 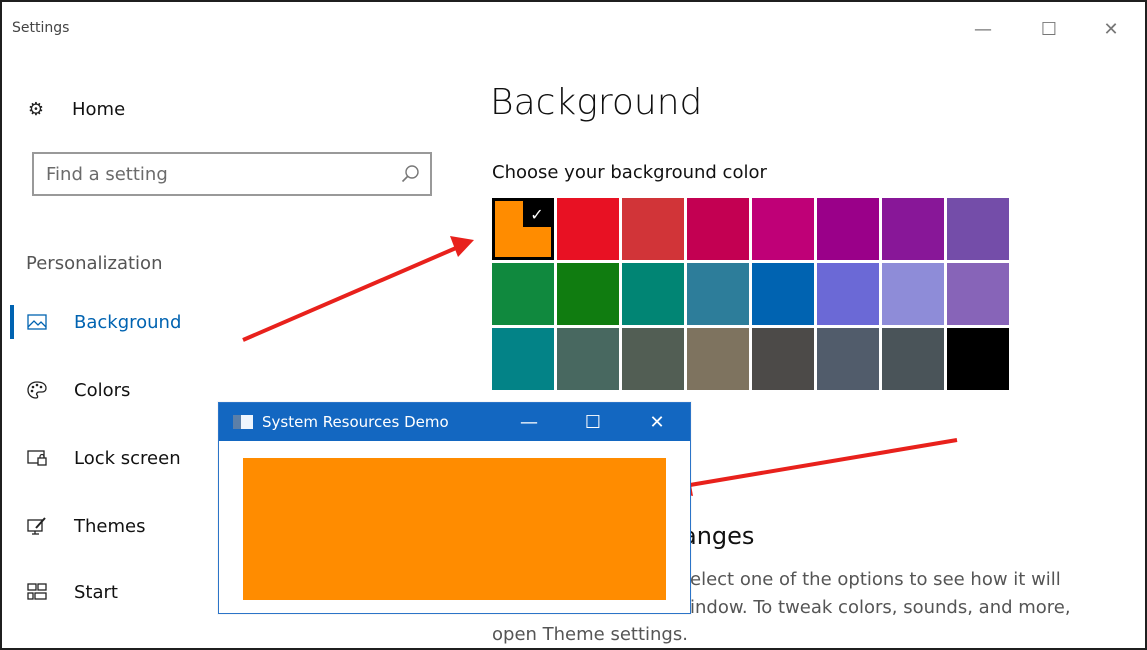 I want to click on app-window-icon, so click(x=243, y=422).